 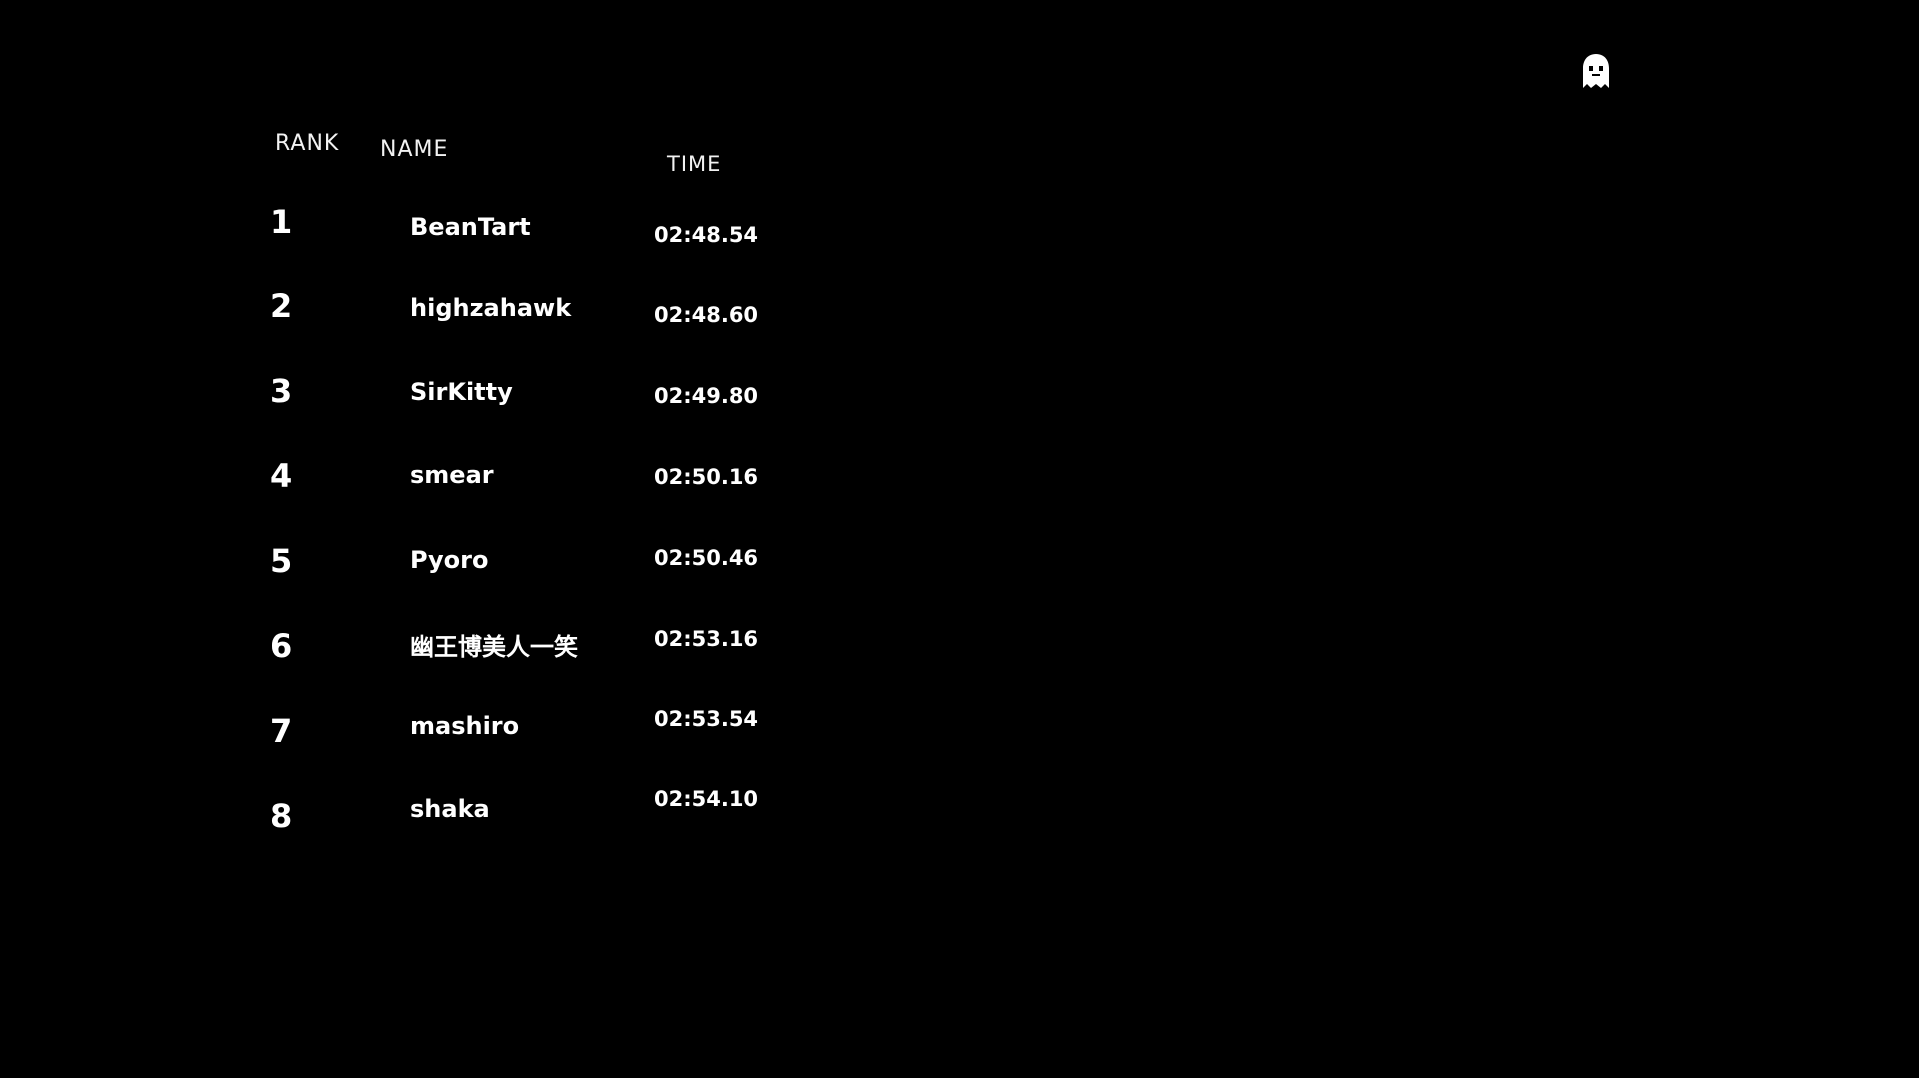 I want to click on player-name: mashiro, so click(x=465, y=726).